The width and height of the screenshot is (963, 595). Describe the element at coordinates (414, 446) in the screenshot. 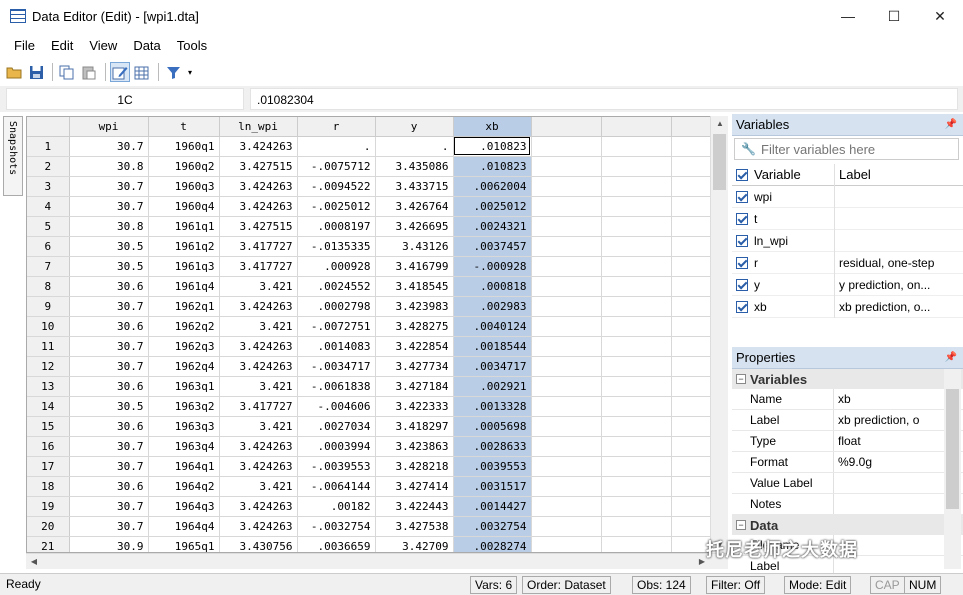

I see `table-cell: 3.423863` at that location.